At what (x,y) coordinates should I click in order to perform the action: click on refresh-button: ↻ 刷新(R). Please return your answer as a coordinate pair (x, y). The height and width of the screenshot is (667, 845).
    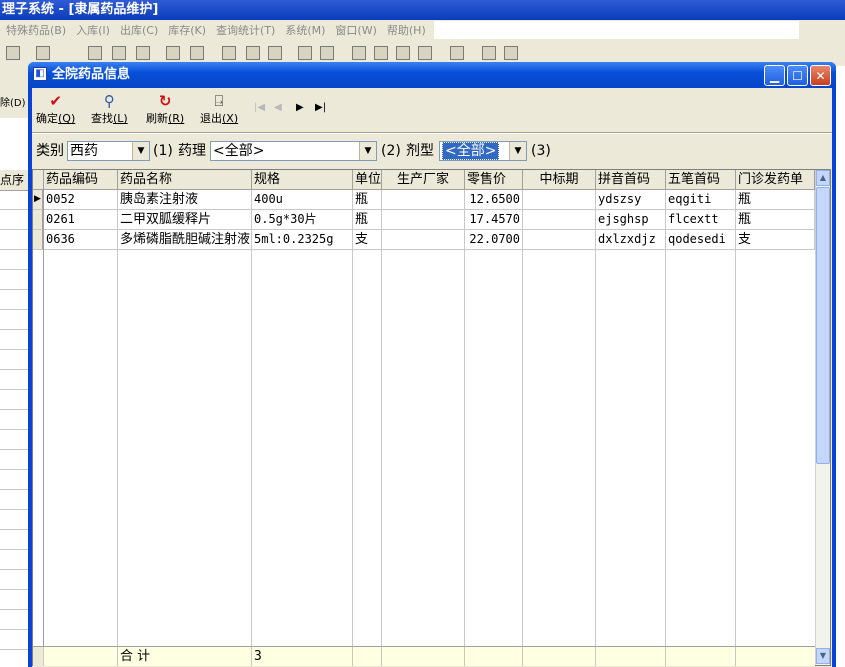
    Looking at the image, I should click on (165, 110).